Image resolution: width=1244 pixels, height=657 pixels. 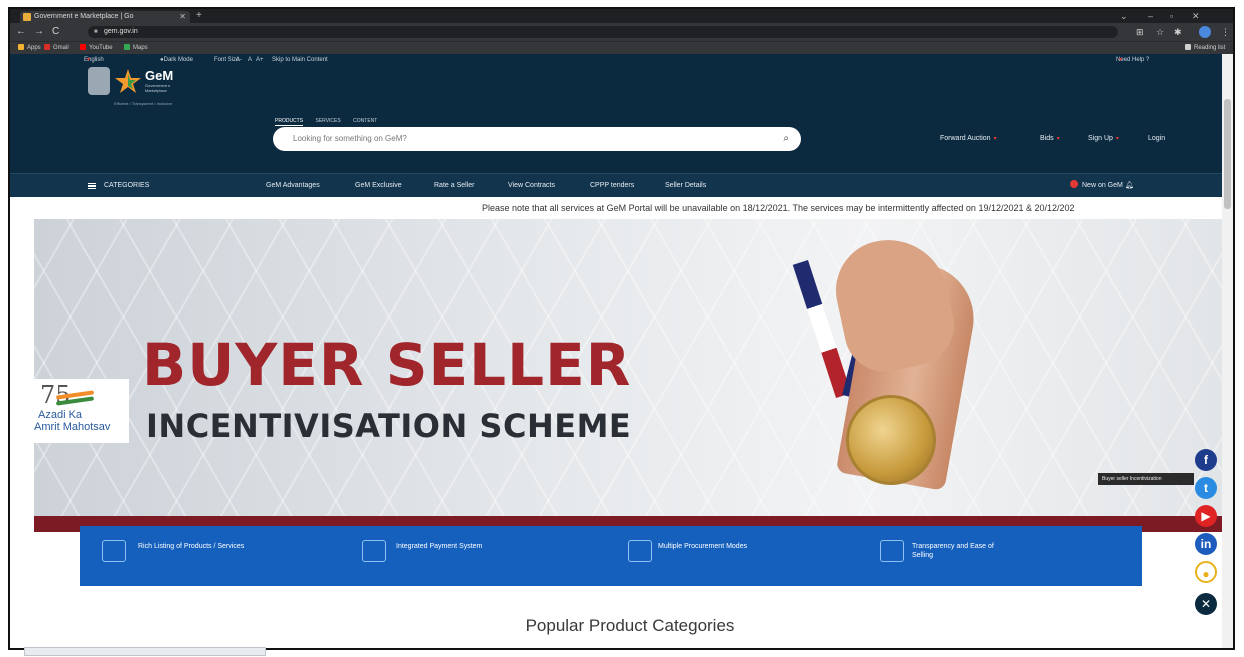 What do you see at coordinates (1205, 32) in the screenshot?
I see `profile-avatar-icon` at bounding box center [1205, 32].